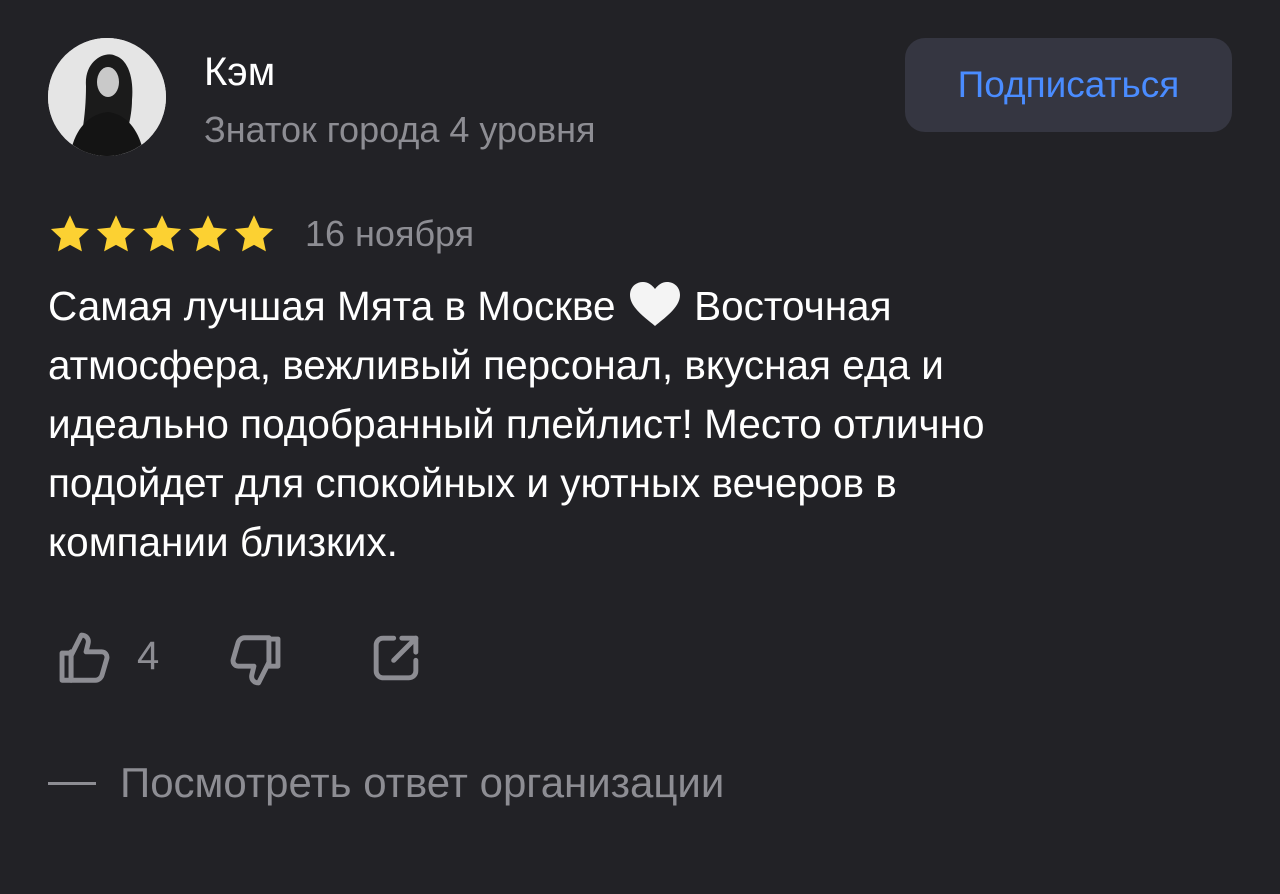 This screenshot has height=894, width=1280. I want to click on review-line: компании близких., so click(223, 542).